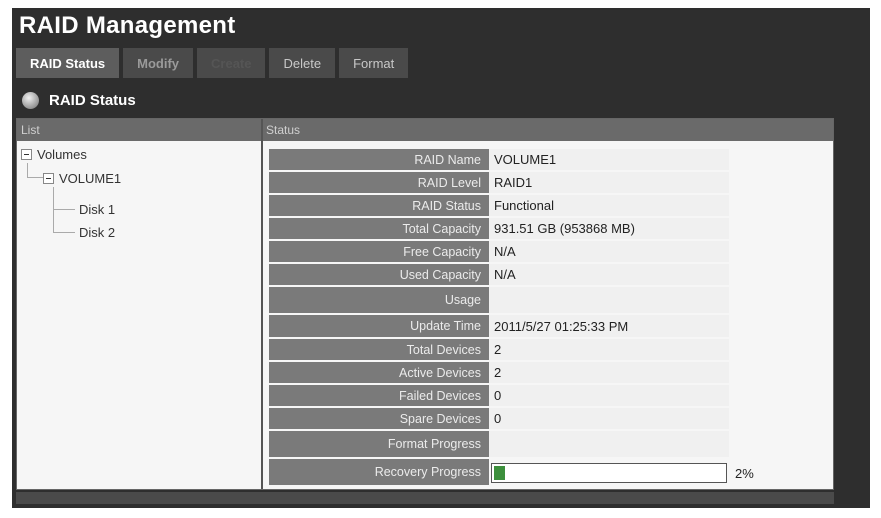  Describe the element at coordinates (262, 304) in the screenshot. I see `column-divider` at that location.